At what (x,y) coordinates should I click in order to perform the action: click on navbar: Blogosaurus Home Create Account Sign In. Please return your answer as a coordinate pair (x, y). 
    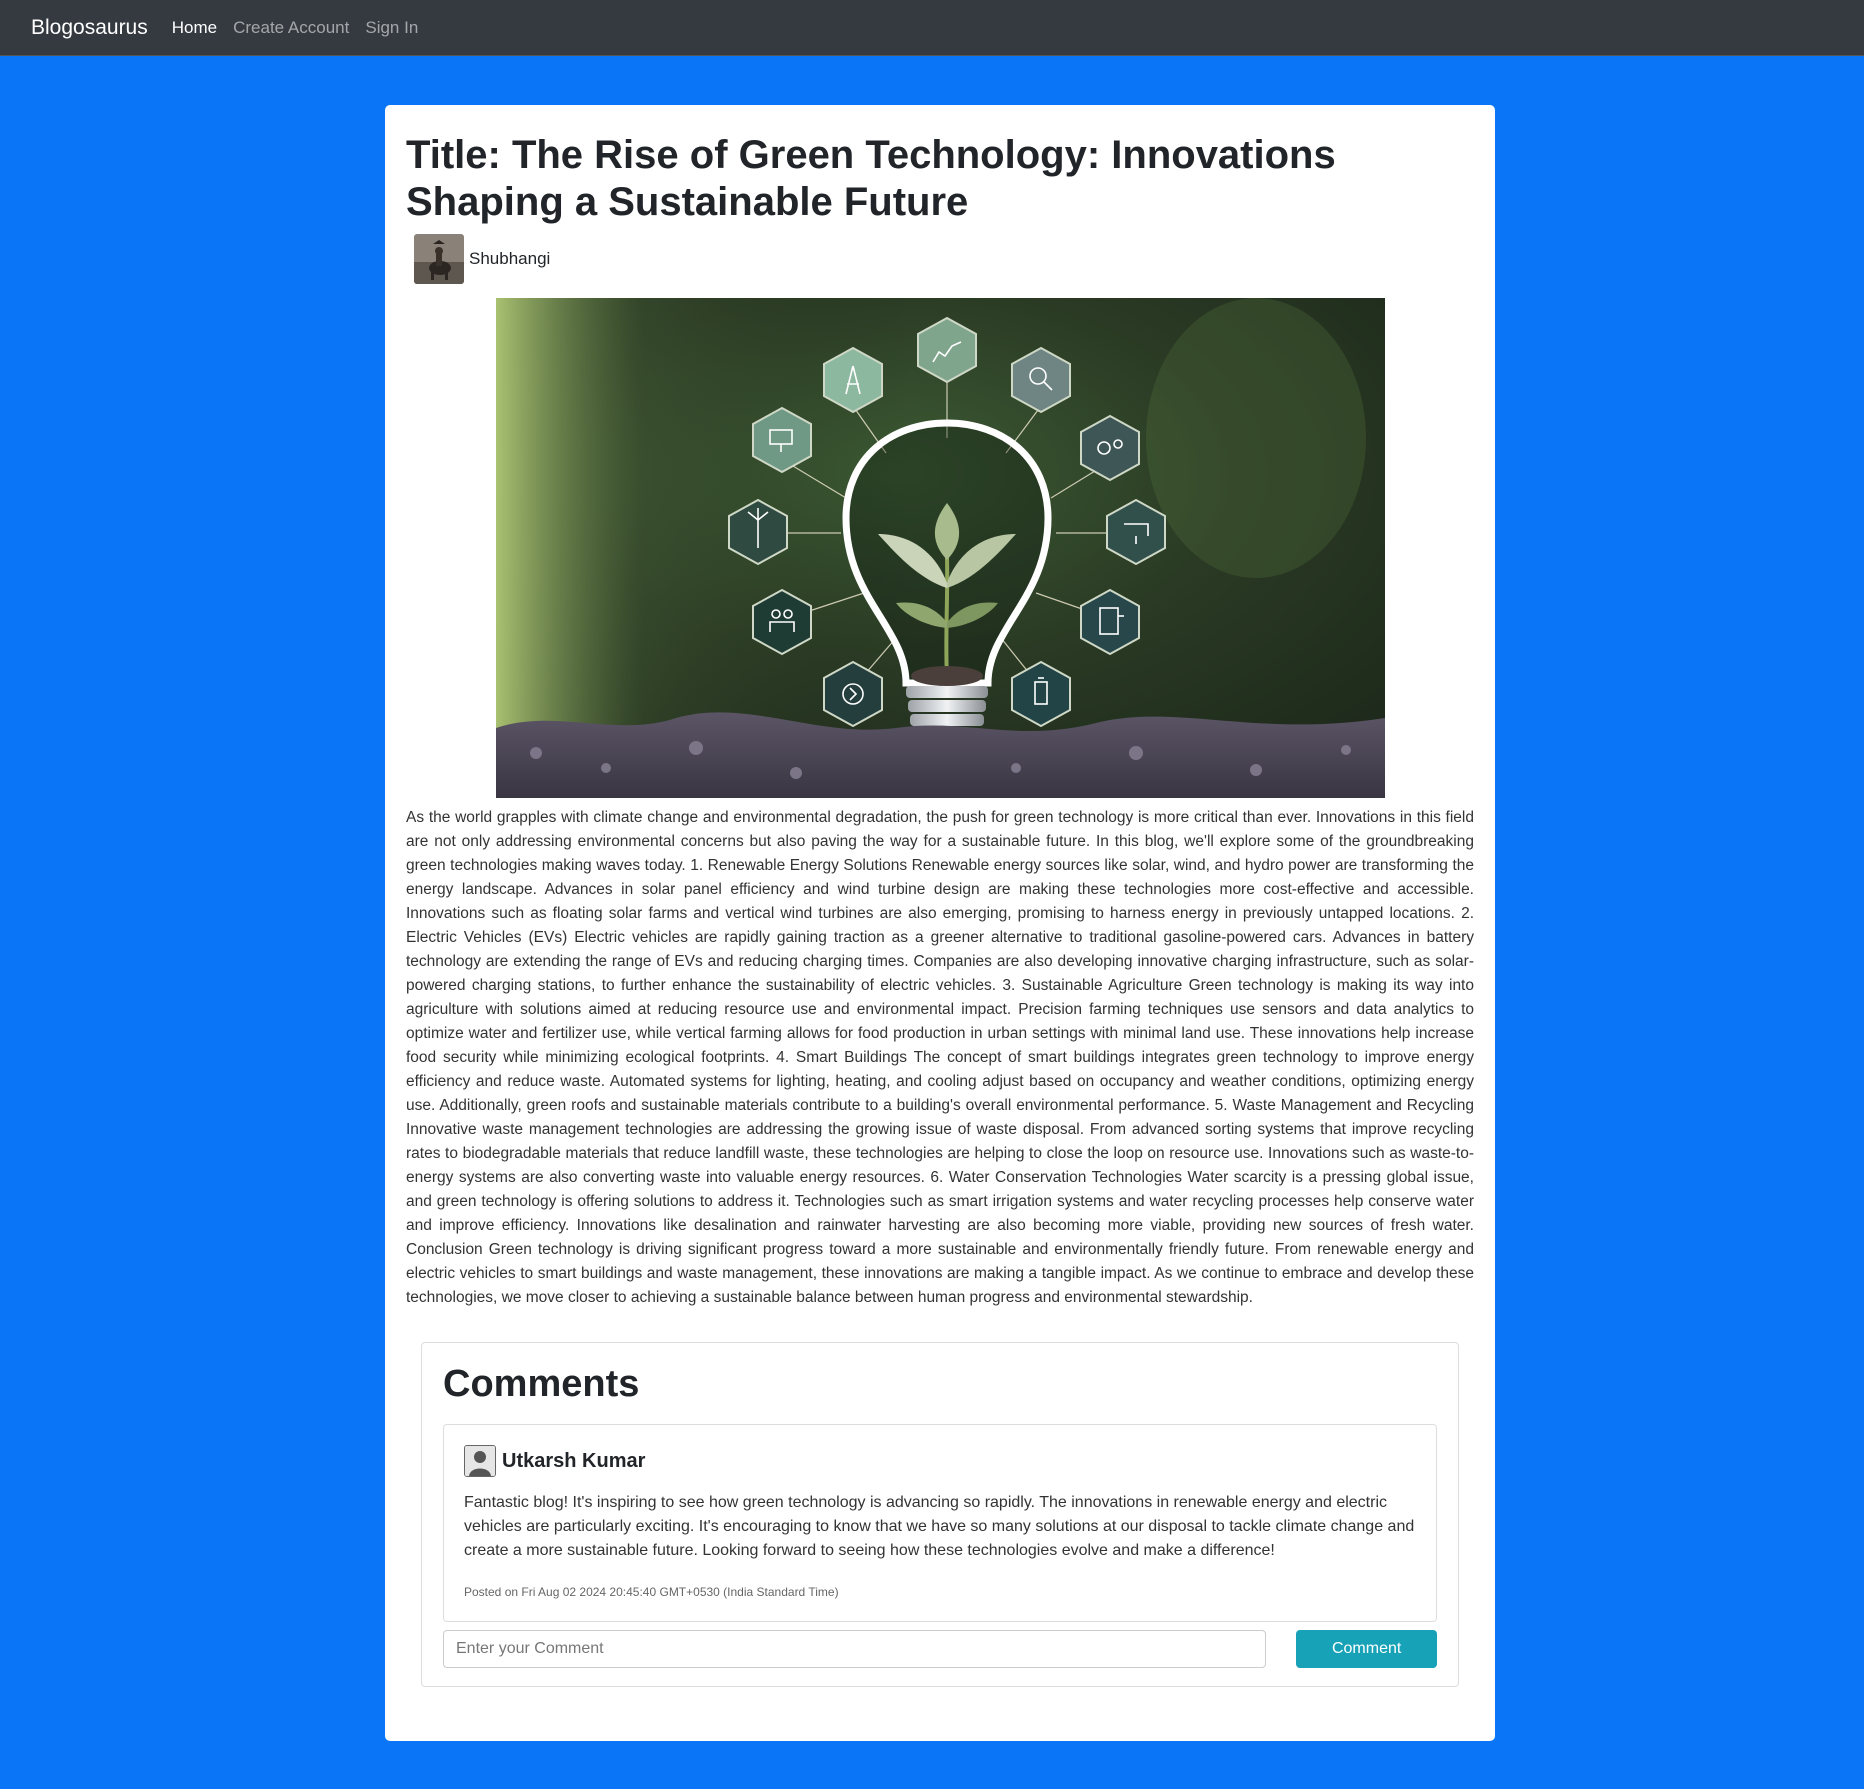
    Looking at the image, I should click on (932, 28).